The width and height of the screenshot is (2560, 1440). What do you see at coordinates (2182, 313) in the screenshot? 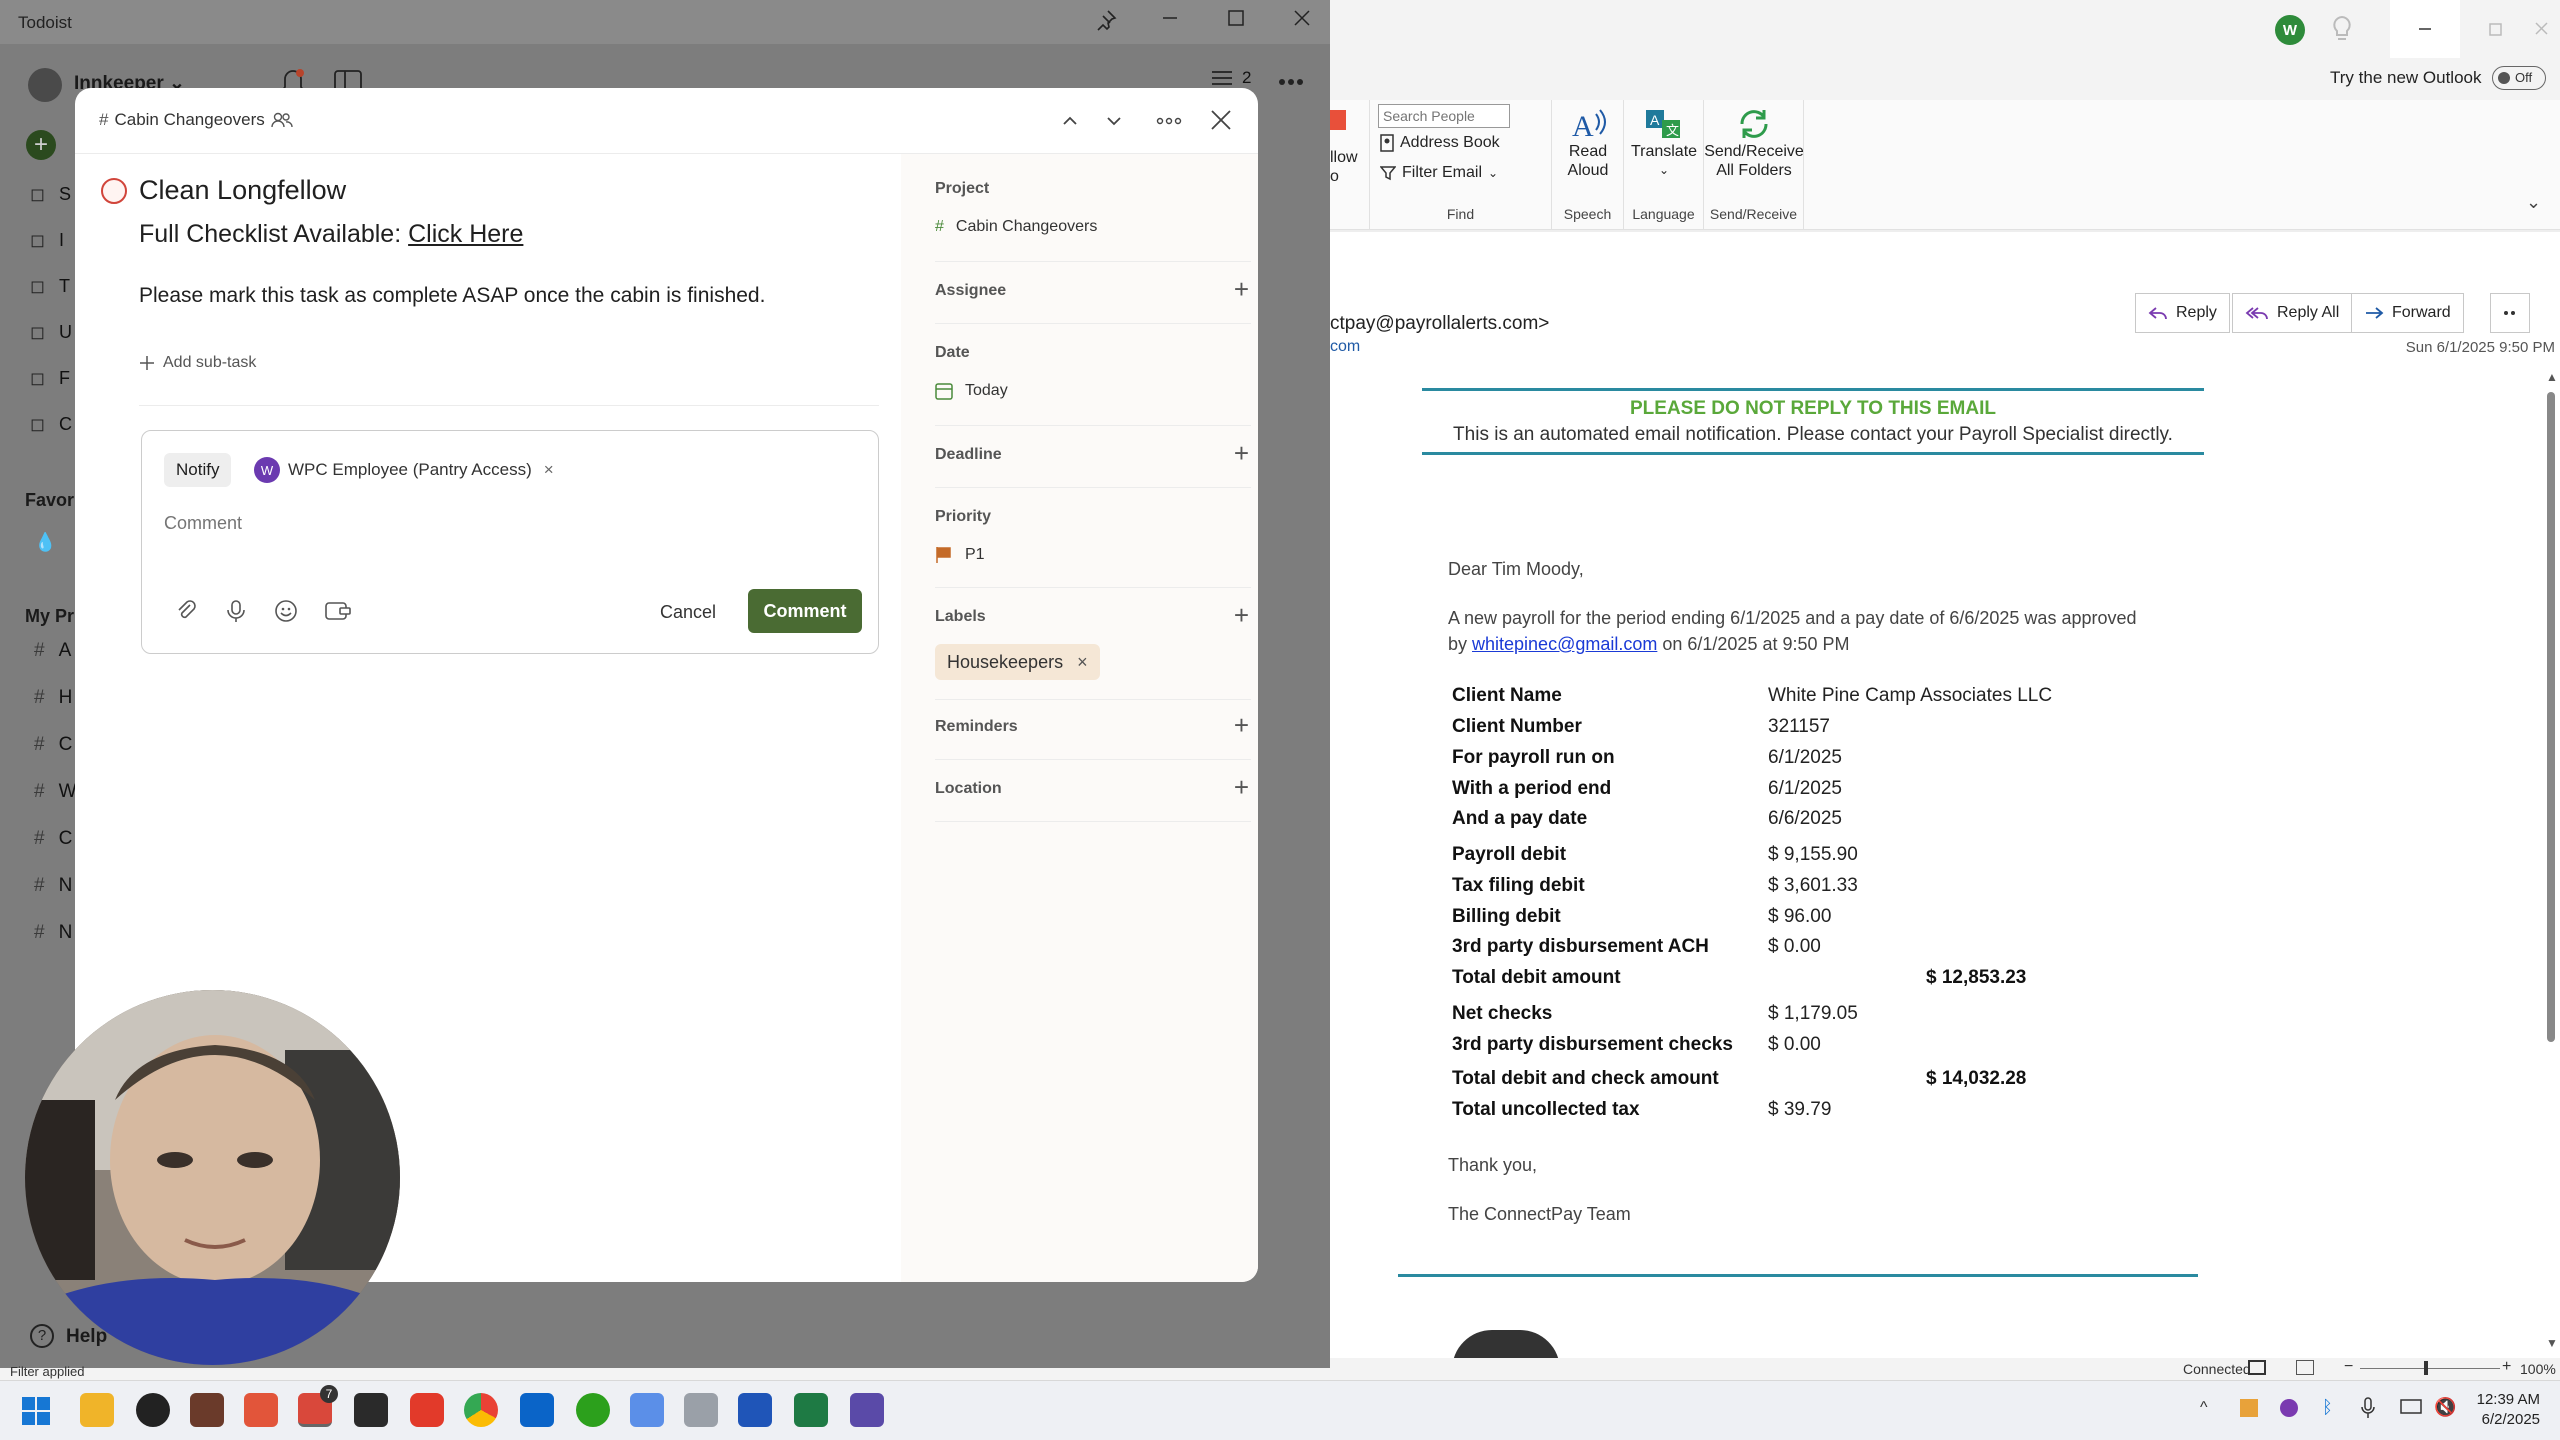
I see `reply-button: Reply` at bounding box center [2182, 313].